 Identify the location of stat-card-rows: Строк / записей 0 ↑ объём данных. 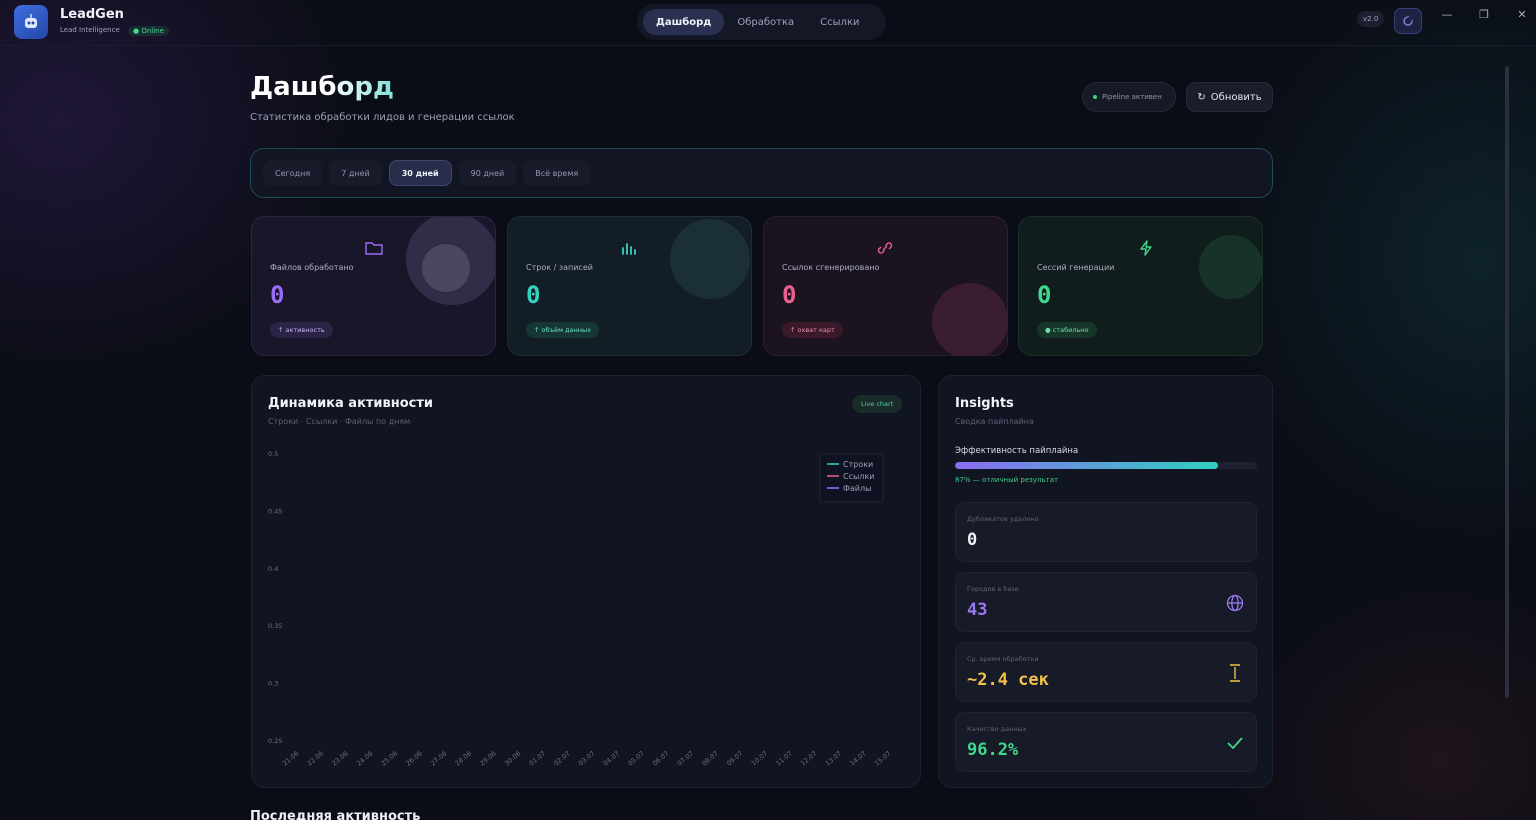
(629, 286).